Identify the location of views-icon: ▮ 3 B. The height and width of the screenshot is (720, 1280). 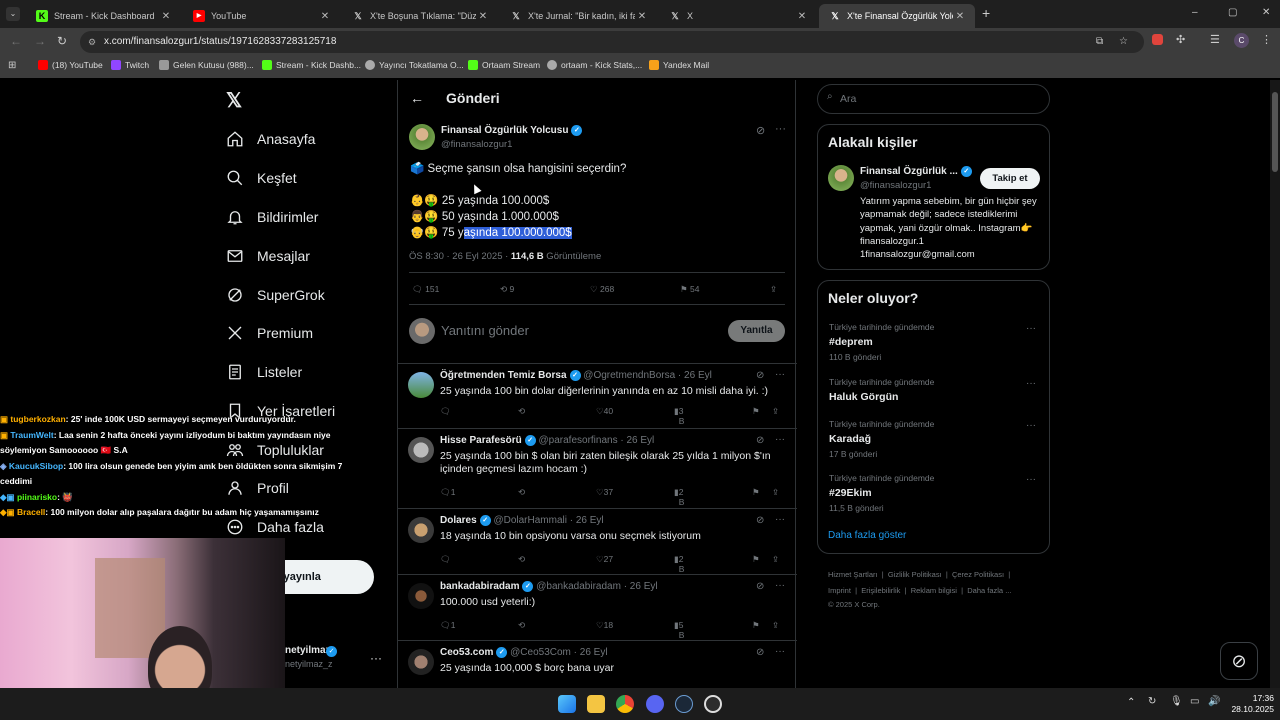
(679, 416).